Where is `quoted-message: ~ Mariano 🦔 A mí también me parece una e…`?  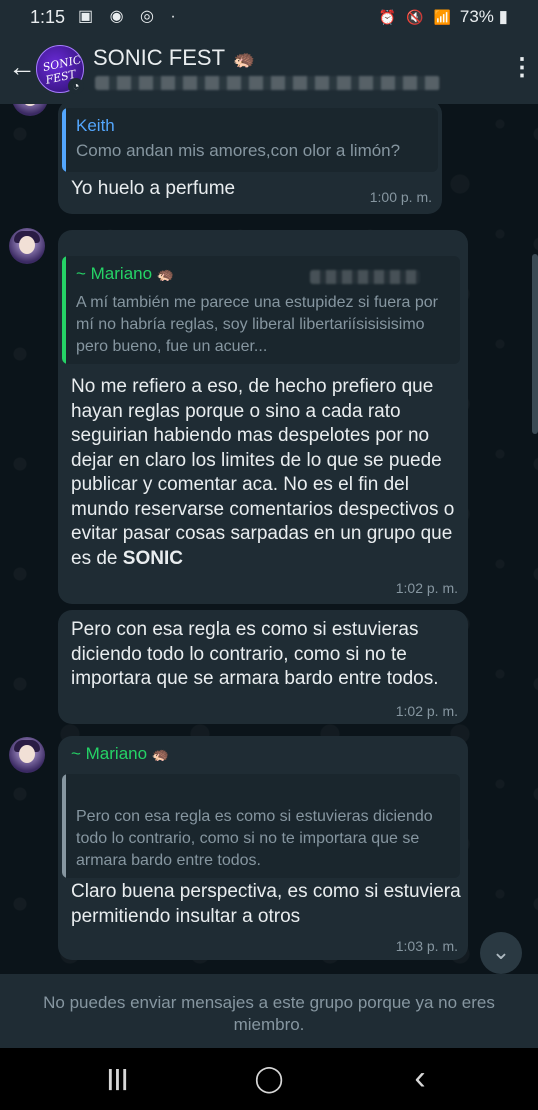
quoted-message: ~ Mariano 🦔 A mí también me parece una e… is located at coordinates (261, 310).